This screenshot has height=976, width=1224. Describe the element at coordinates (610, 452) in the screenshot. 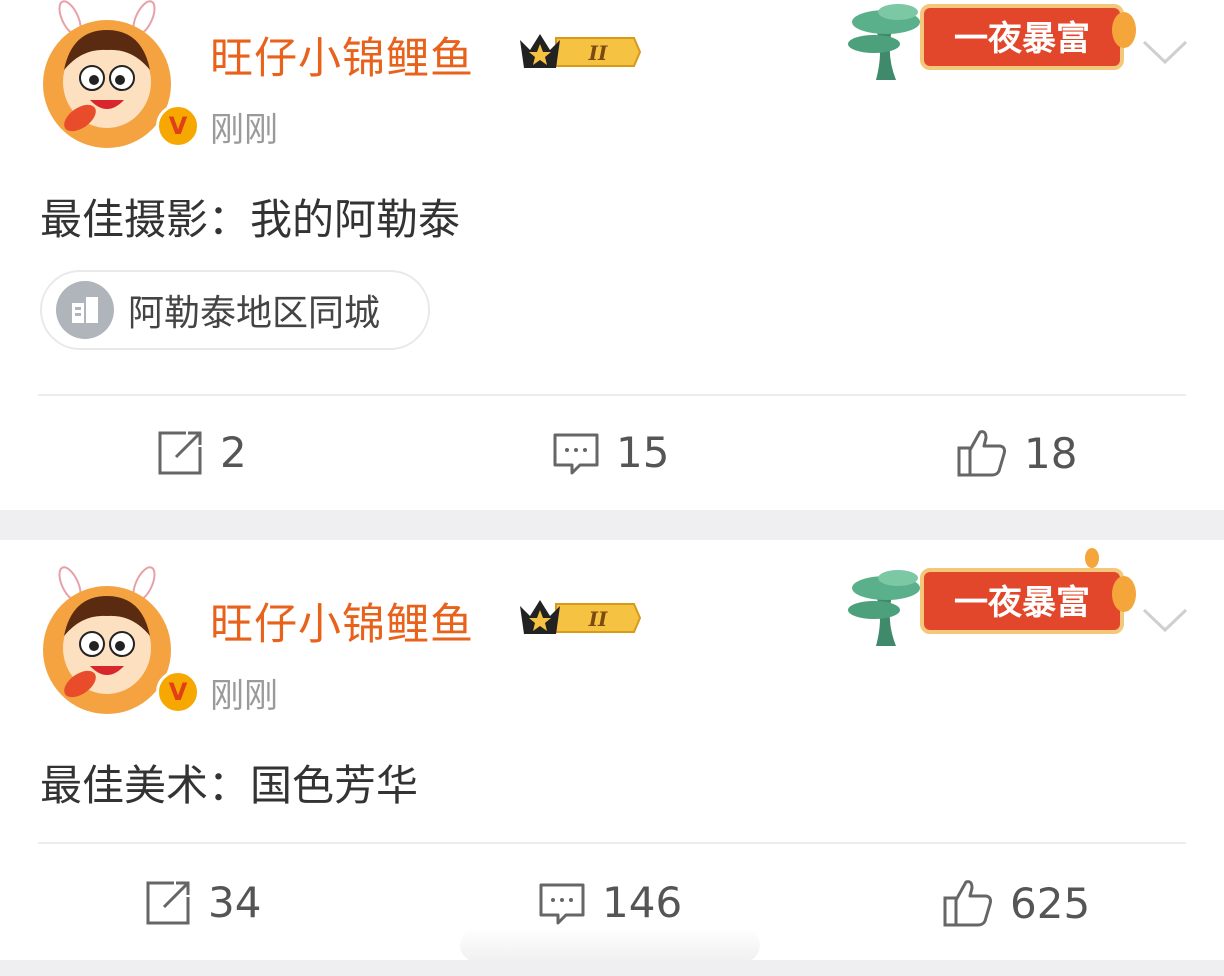

I see `comment-button: 15` at that location.